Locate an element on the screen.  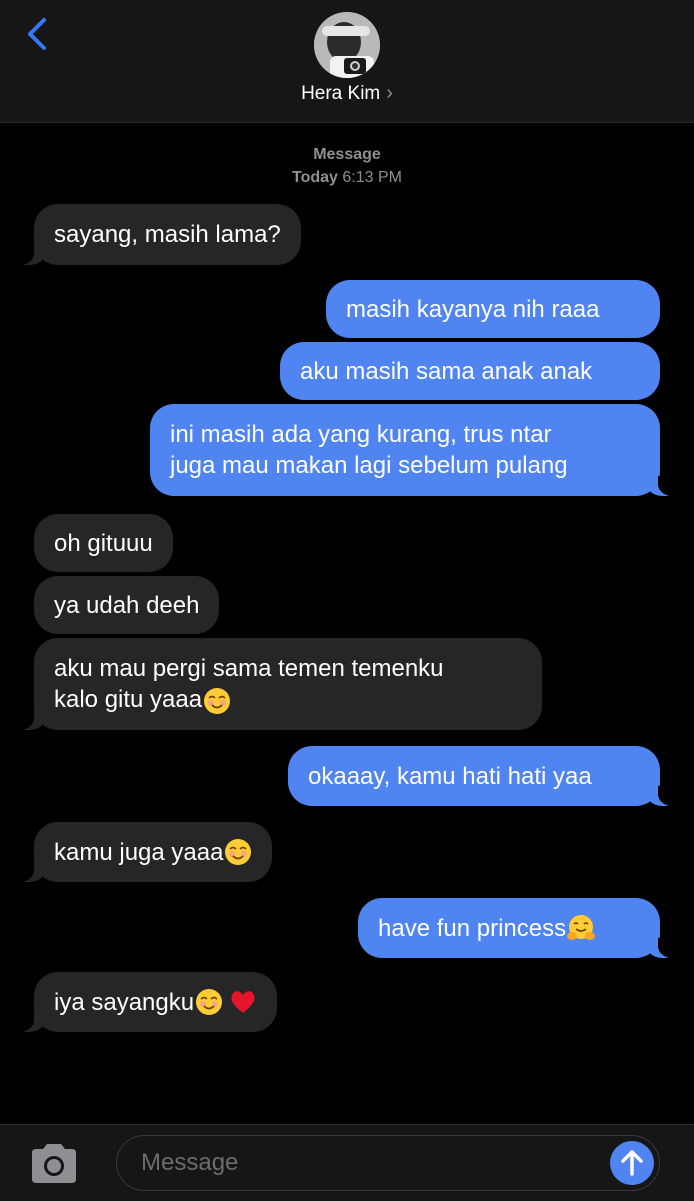
contact-name-button: Hera Kim › is located at coordinates (347, 93).